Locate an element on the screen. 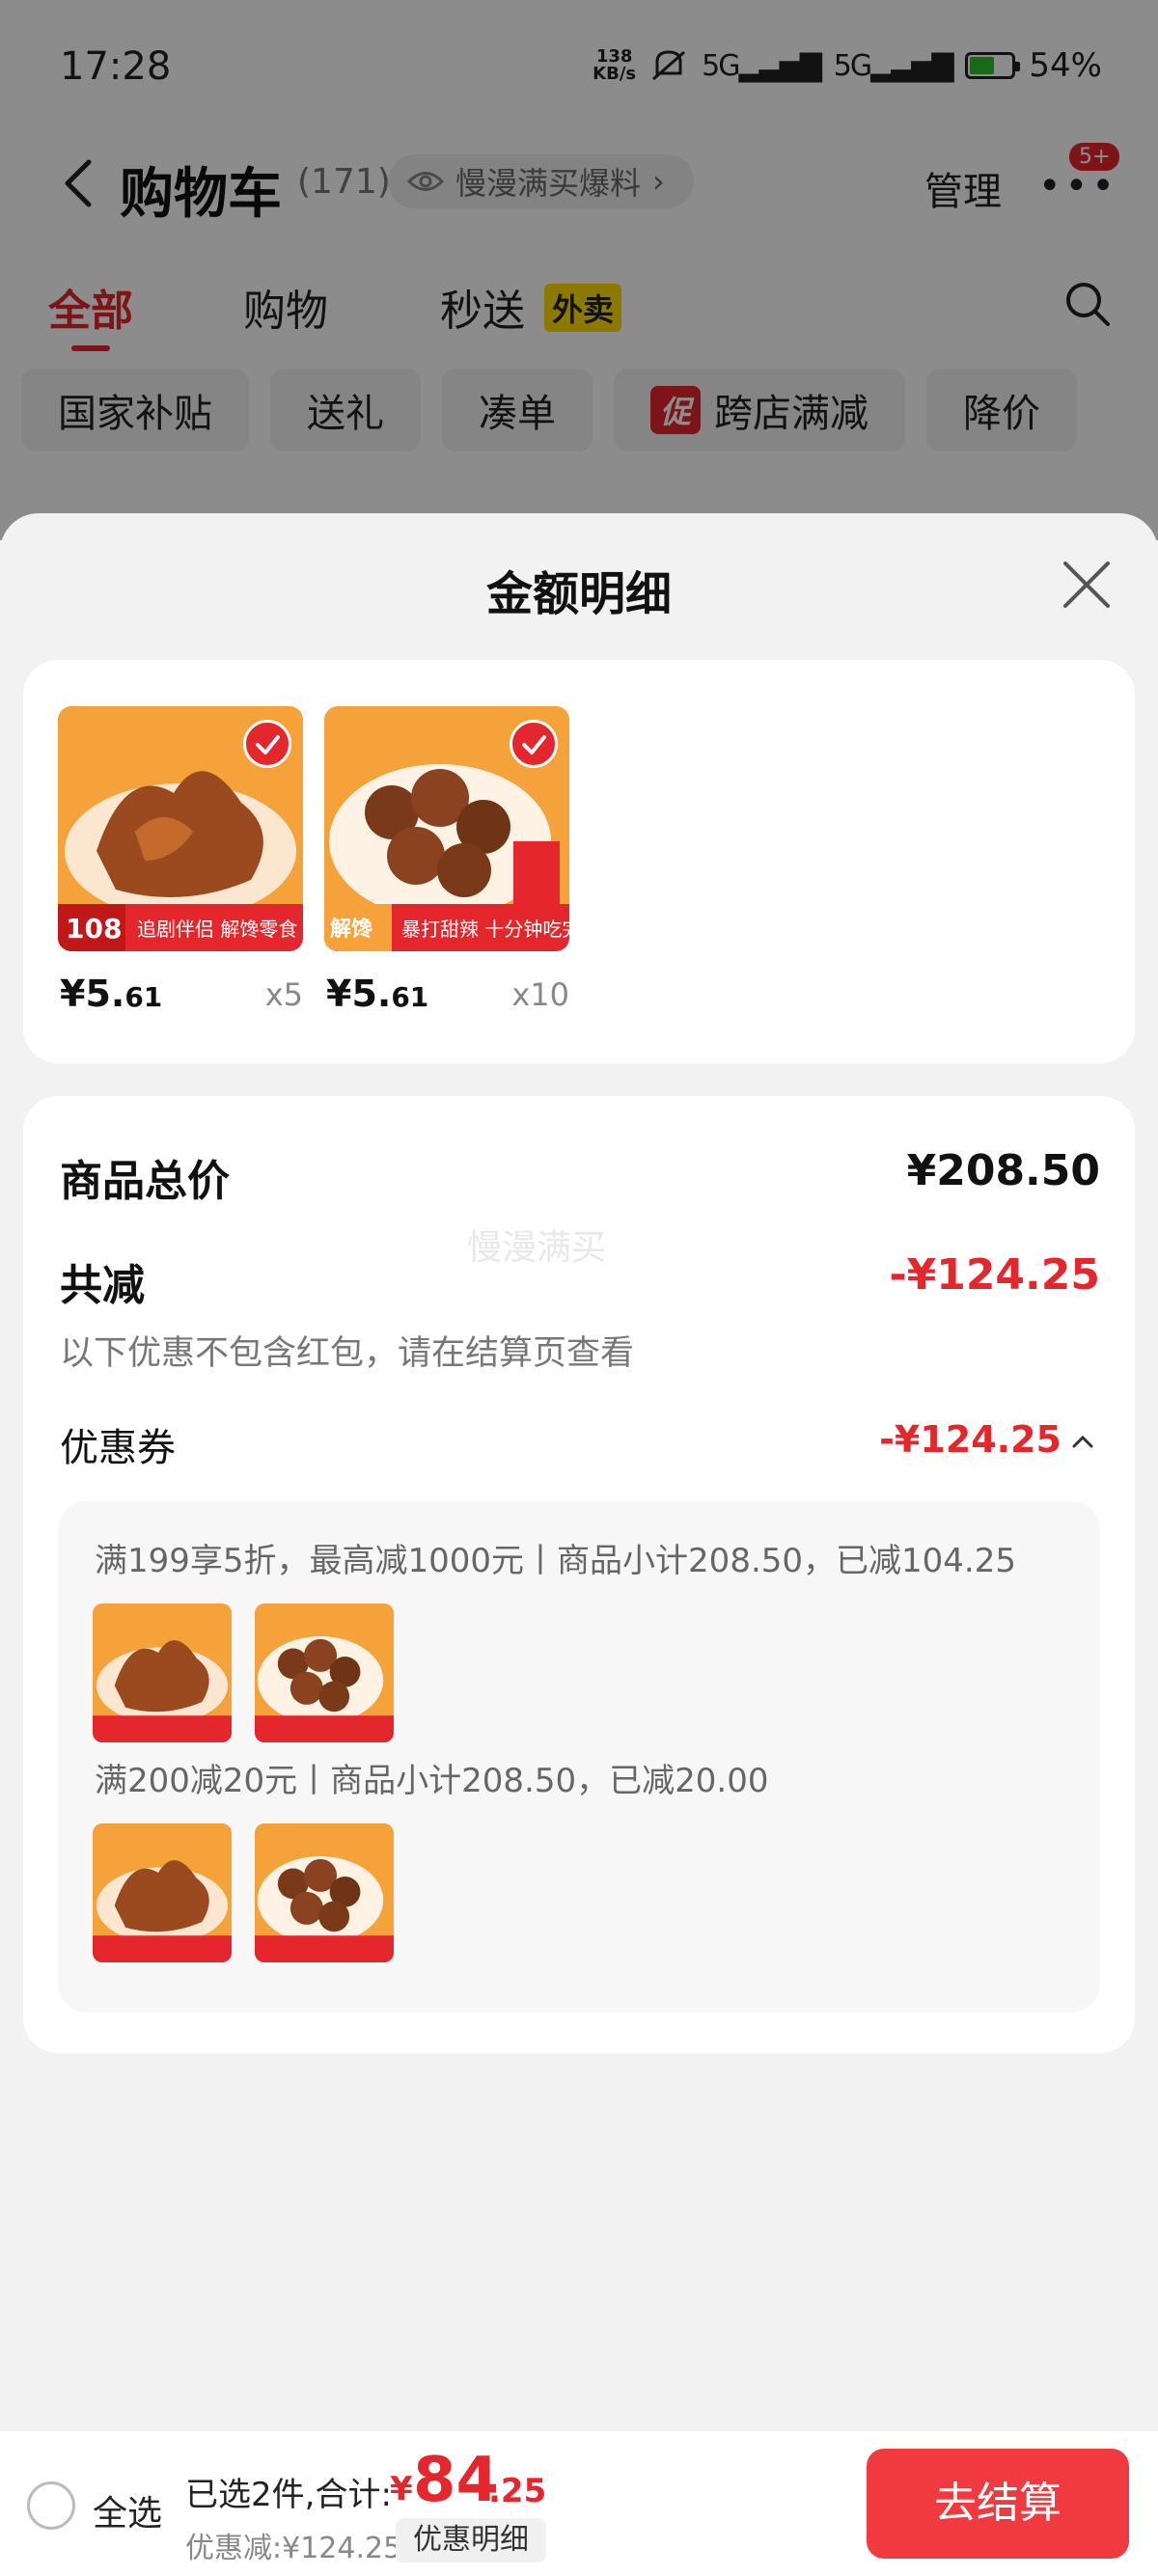 This screenshot has width=1158, height=2576. discount-detail-button: 优惠明细 is located at coordinates (471, 2540).